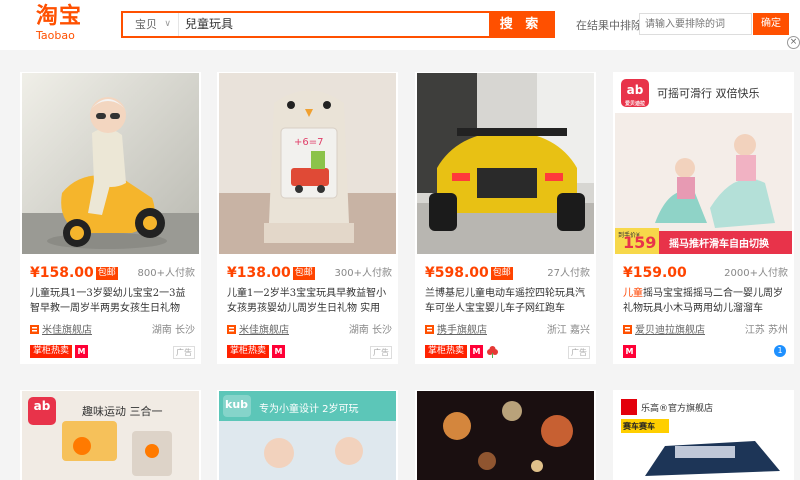  What do you see at coordinates (167, 24) in the screenshot?
I see `chevron-down-icon: ∨` at bounding box center [167, 24].